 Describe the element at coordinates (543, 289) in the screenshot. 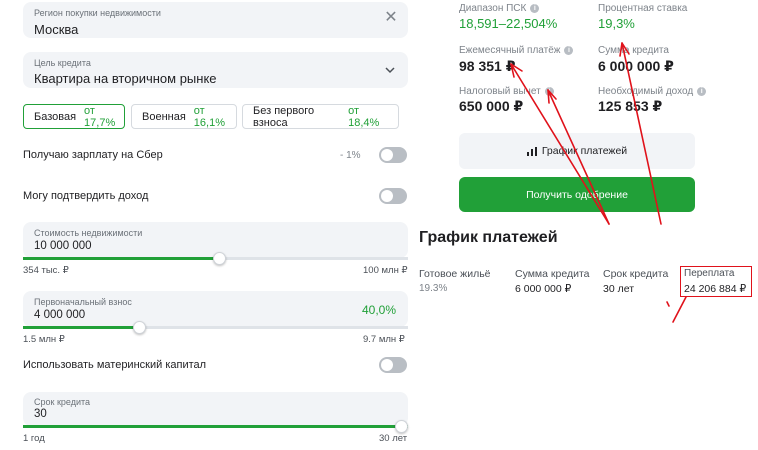

I see `schedule-sum-value: 6 000 000 ₽` at that location.